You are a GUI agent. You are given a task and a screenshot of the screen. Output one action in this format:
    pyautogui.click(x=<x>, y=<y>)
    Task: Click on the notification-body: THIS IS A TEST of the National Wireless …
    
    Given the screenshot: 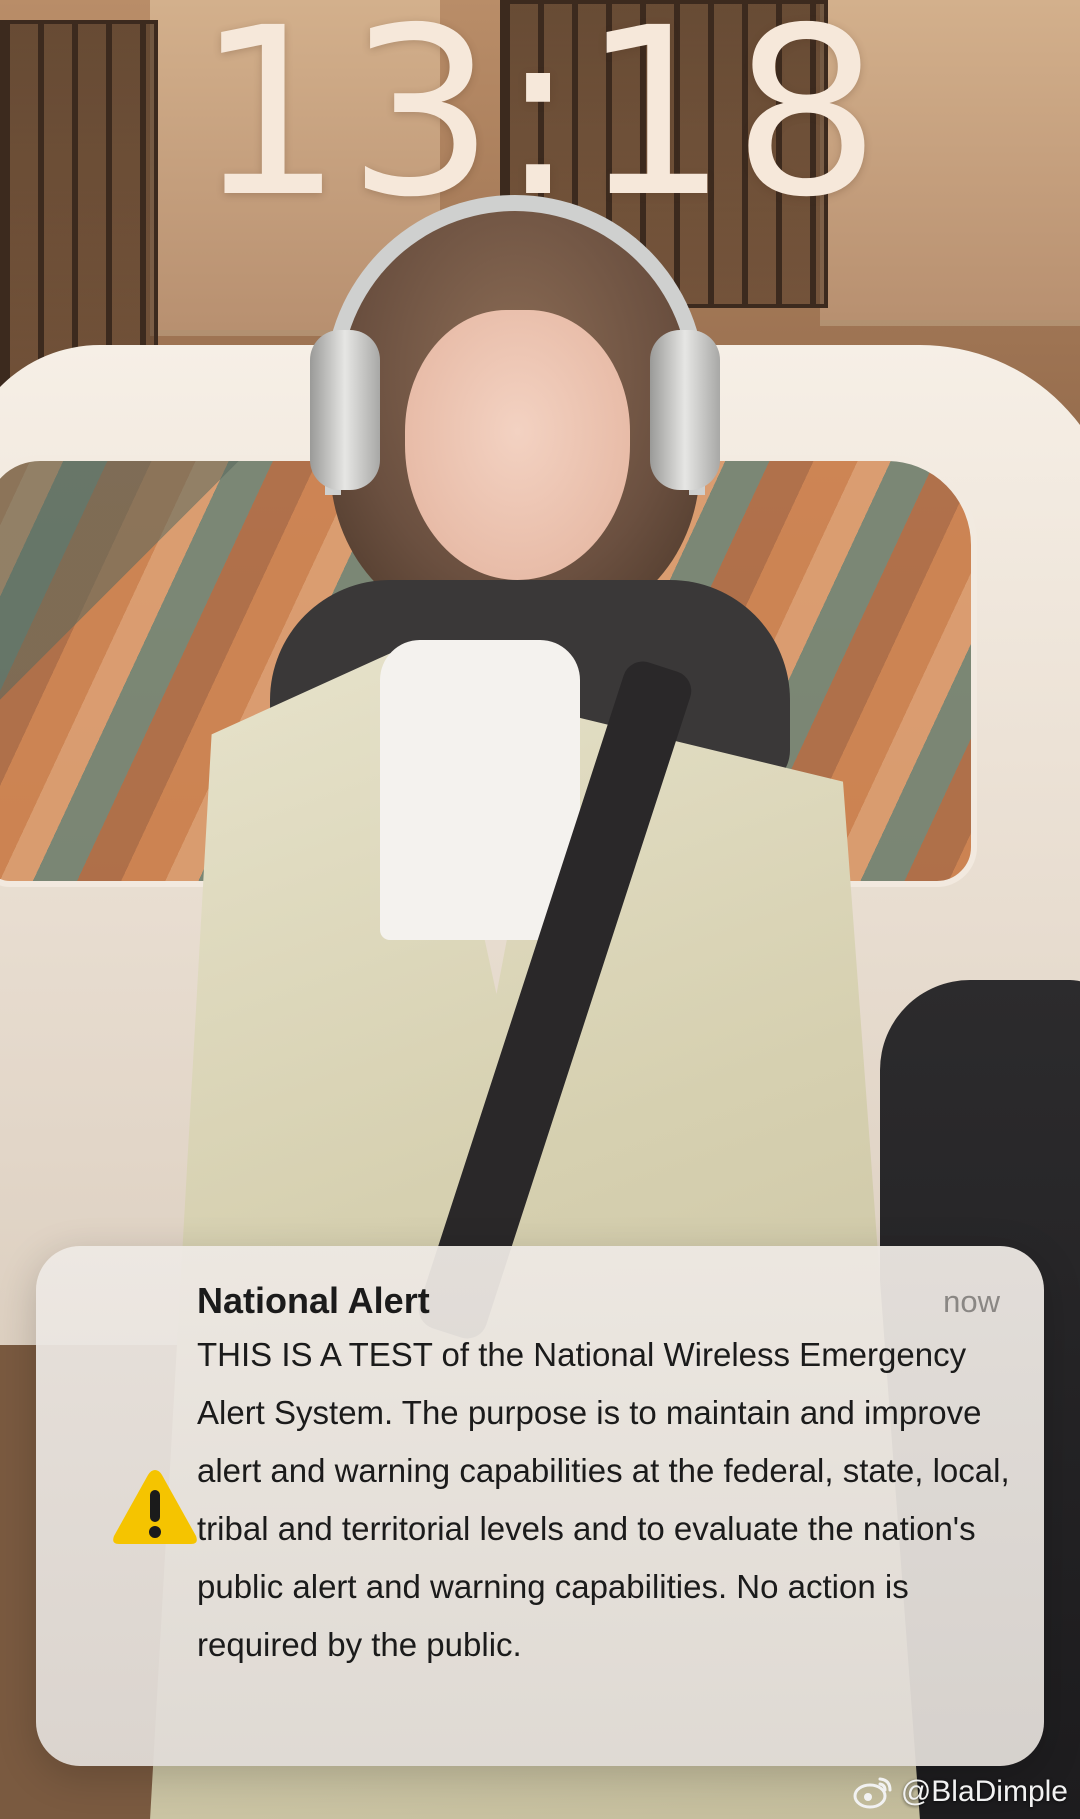 What is the action you would take?
    pyautogui.click(x=603, y=1499)
    